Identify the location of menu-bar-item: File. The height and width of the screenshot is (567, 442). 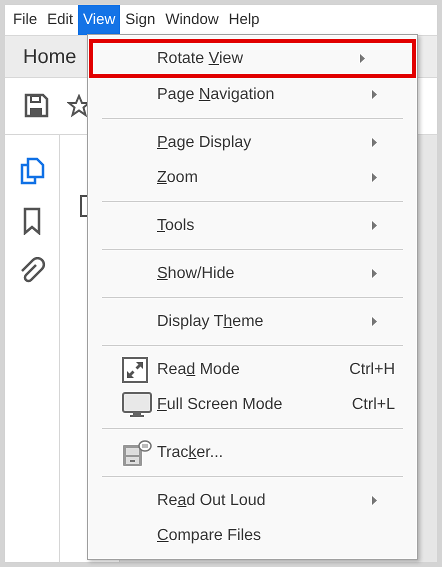
(25, 20).